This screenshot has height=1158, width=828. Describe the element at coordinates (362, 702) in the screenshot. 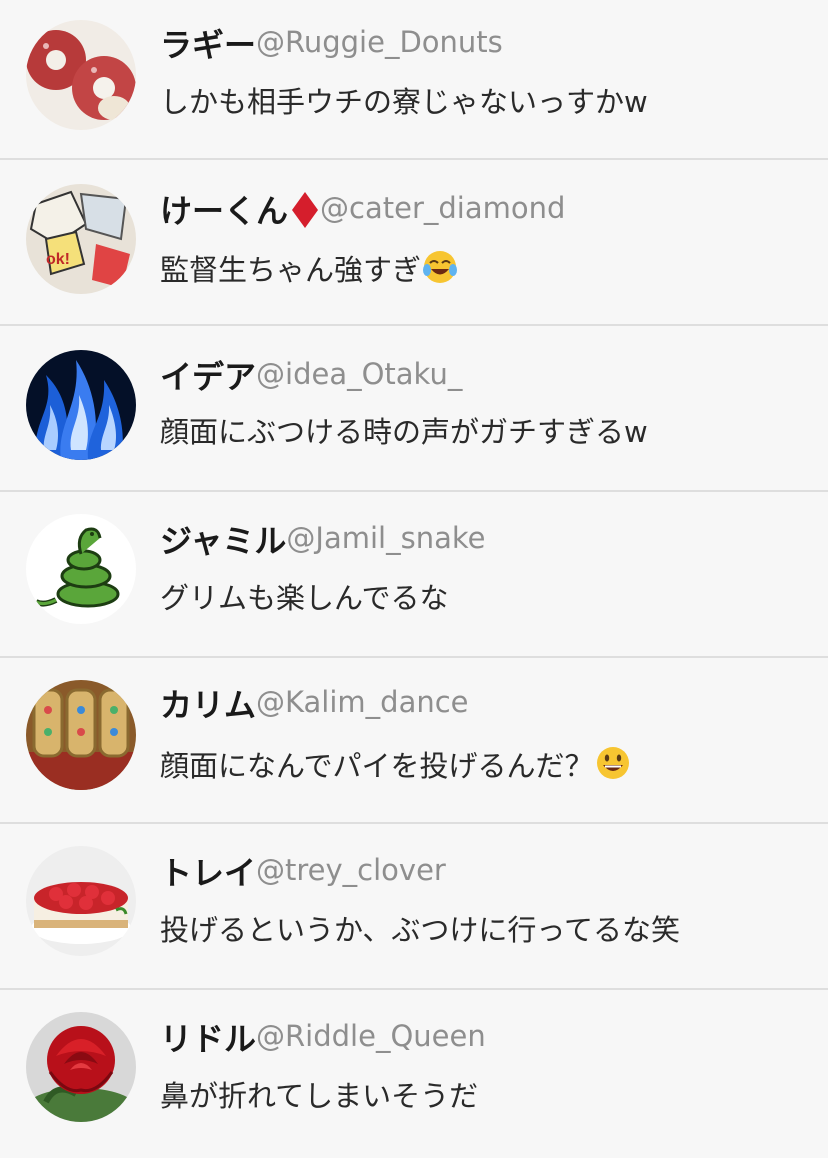

I see `user-handle: @Kalim_dance` at that location.